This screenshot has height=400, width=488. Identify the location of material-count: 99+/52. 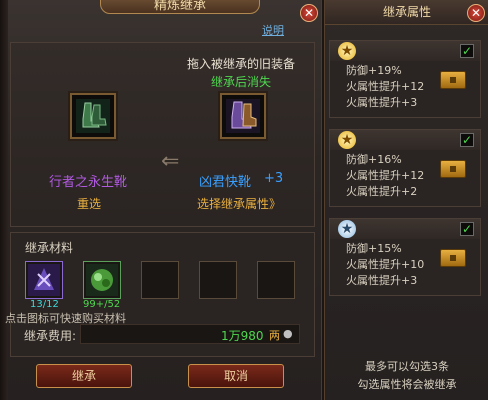
(102, 304).